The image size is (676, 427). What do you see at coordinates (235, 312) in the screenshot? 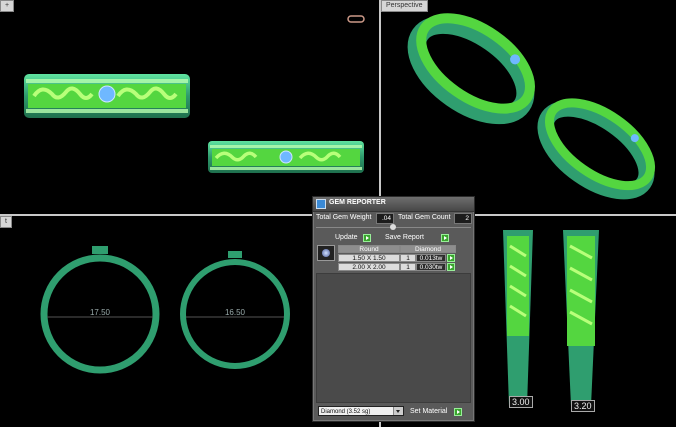
I see `dim-small: 16.50` at bounding box center [235, 312].